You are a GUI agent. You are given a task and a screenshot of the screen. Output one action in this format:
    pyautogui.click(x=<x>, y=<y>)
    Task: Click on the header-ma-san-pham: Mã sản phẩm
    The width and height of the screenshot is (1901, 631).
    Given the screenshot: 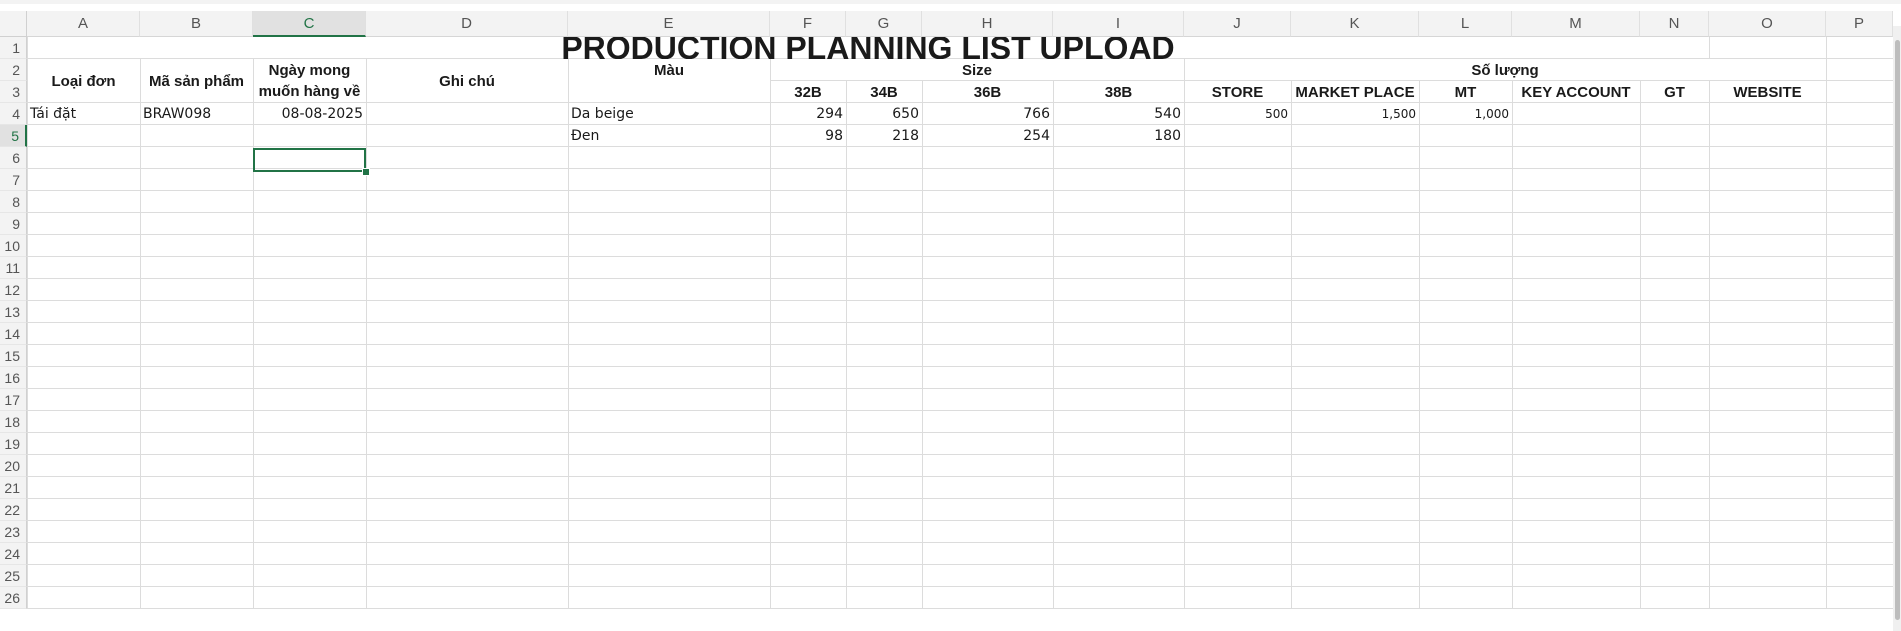 What is the action you would take?
    pyautogui.click(x=196, y=81)
    